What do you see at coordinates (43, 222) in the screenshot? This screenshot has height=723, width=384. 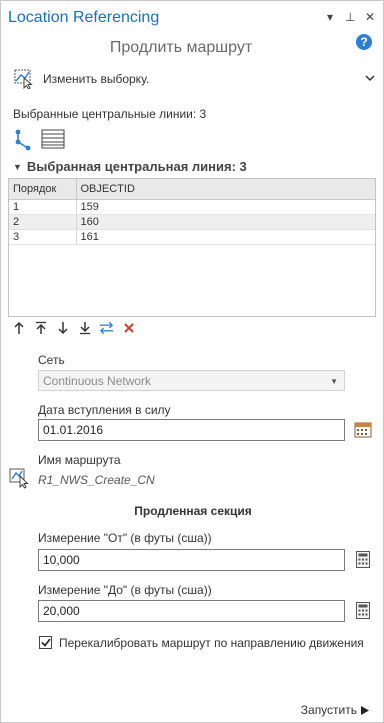 I see `table-cell-order: 2` at bounding box center [43, 222].